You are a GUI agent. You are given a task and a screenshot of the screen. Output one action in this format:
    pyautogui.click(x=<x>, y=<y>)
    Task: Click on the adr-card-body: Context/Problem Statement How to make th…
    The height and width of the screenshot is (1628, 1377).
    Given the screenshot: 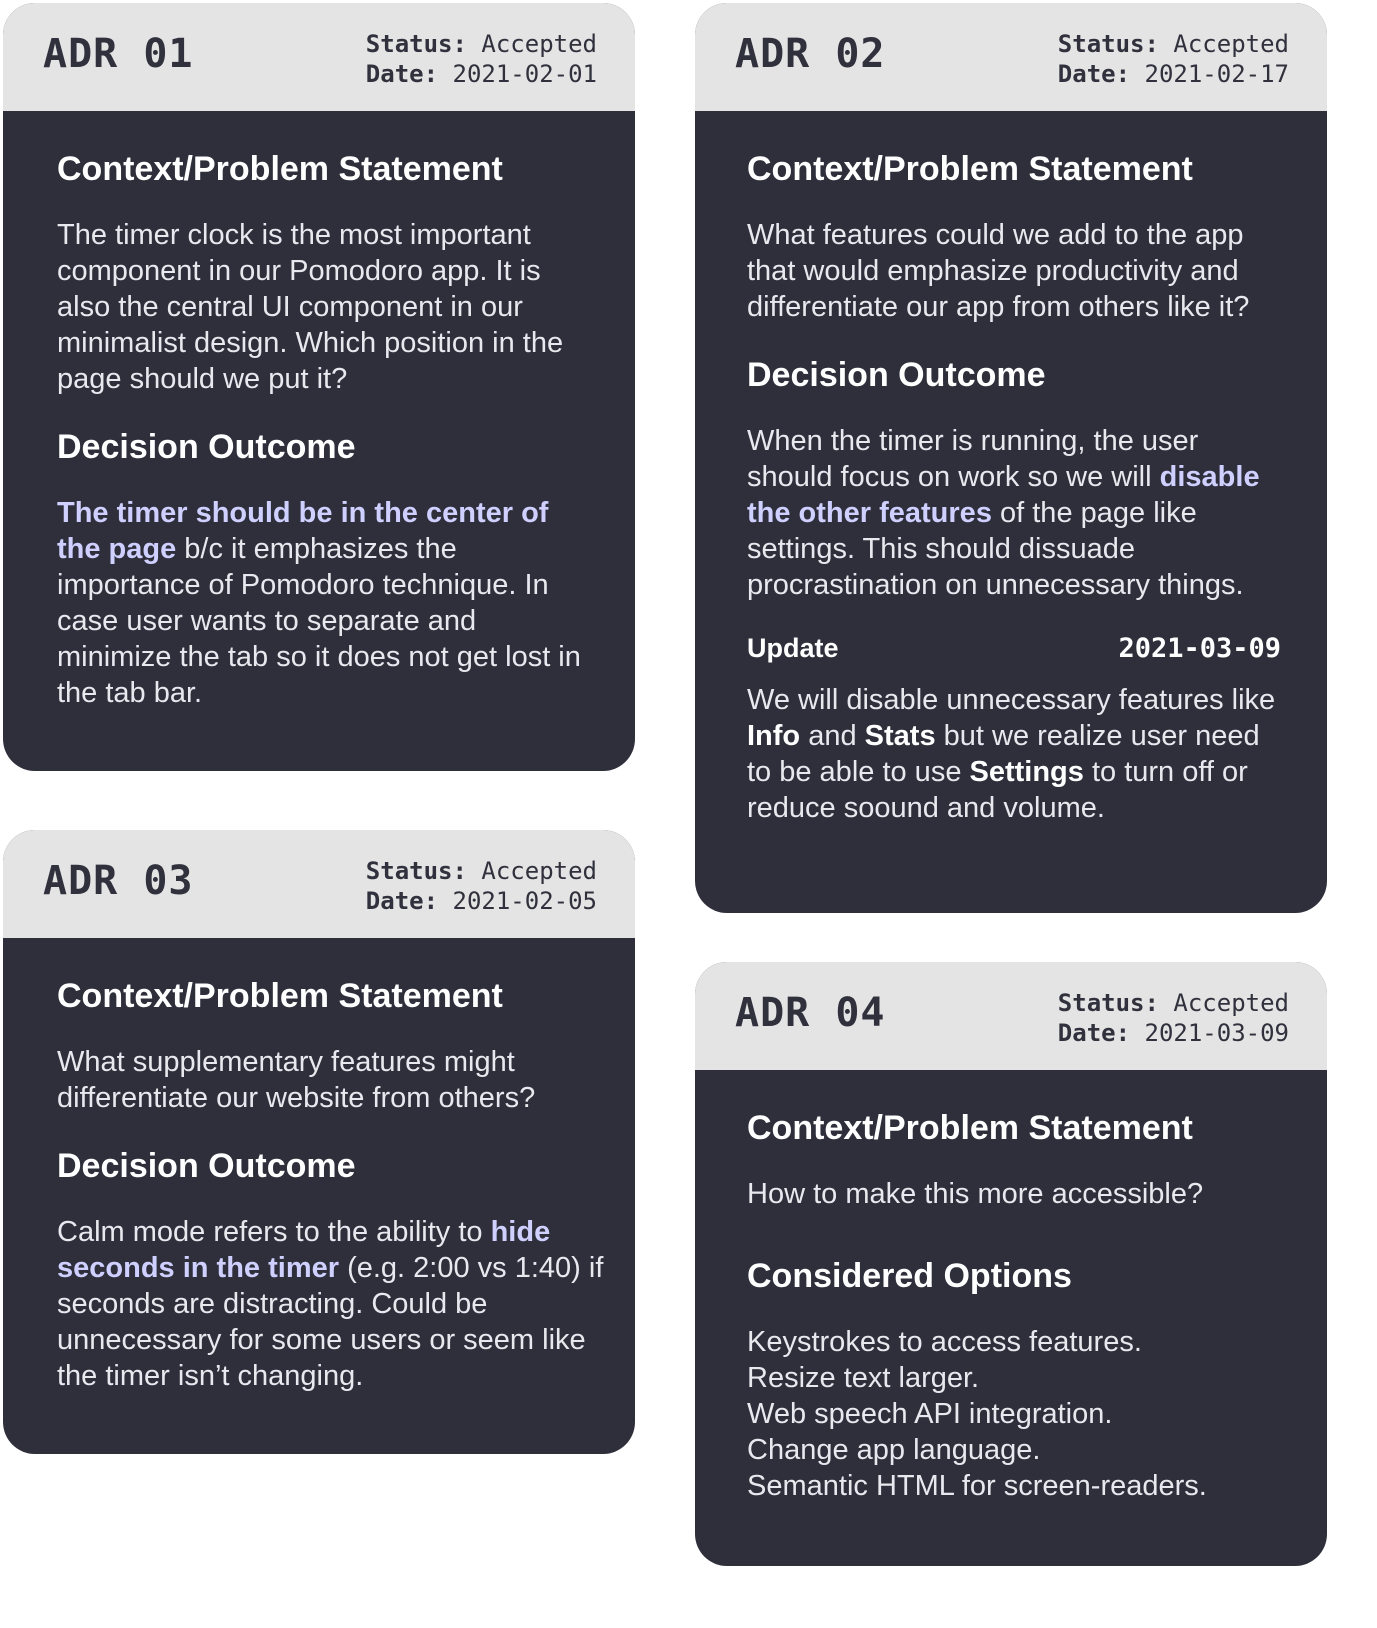 What is the action you would take?
    pyautogui.click(x=1011, y=1307)
    